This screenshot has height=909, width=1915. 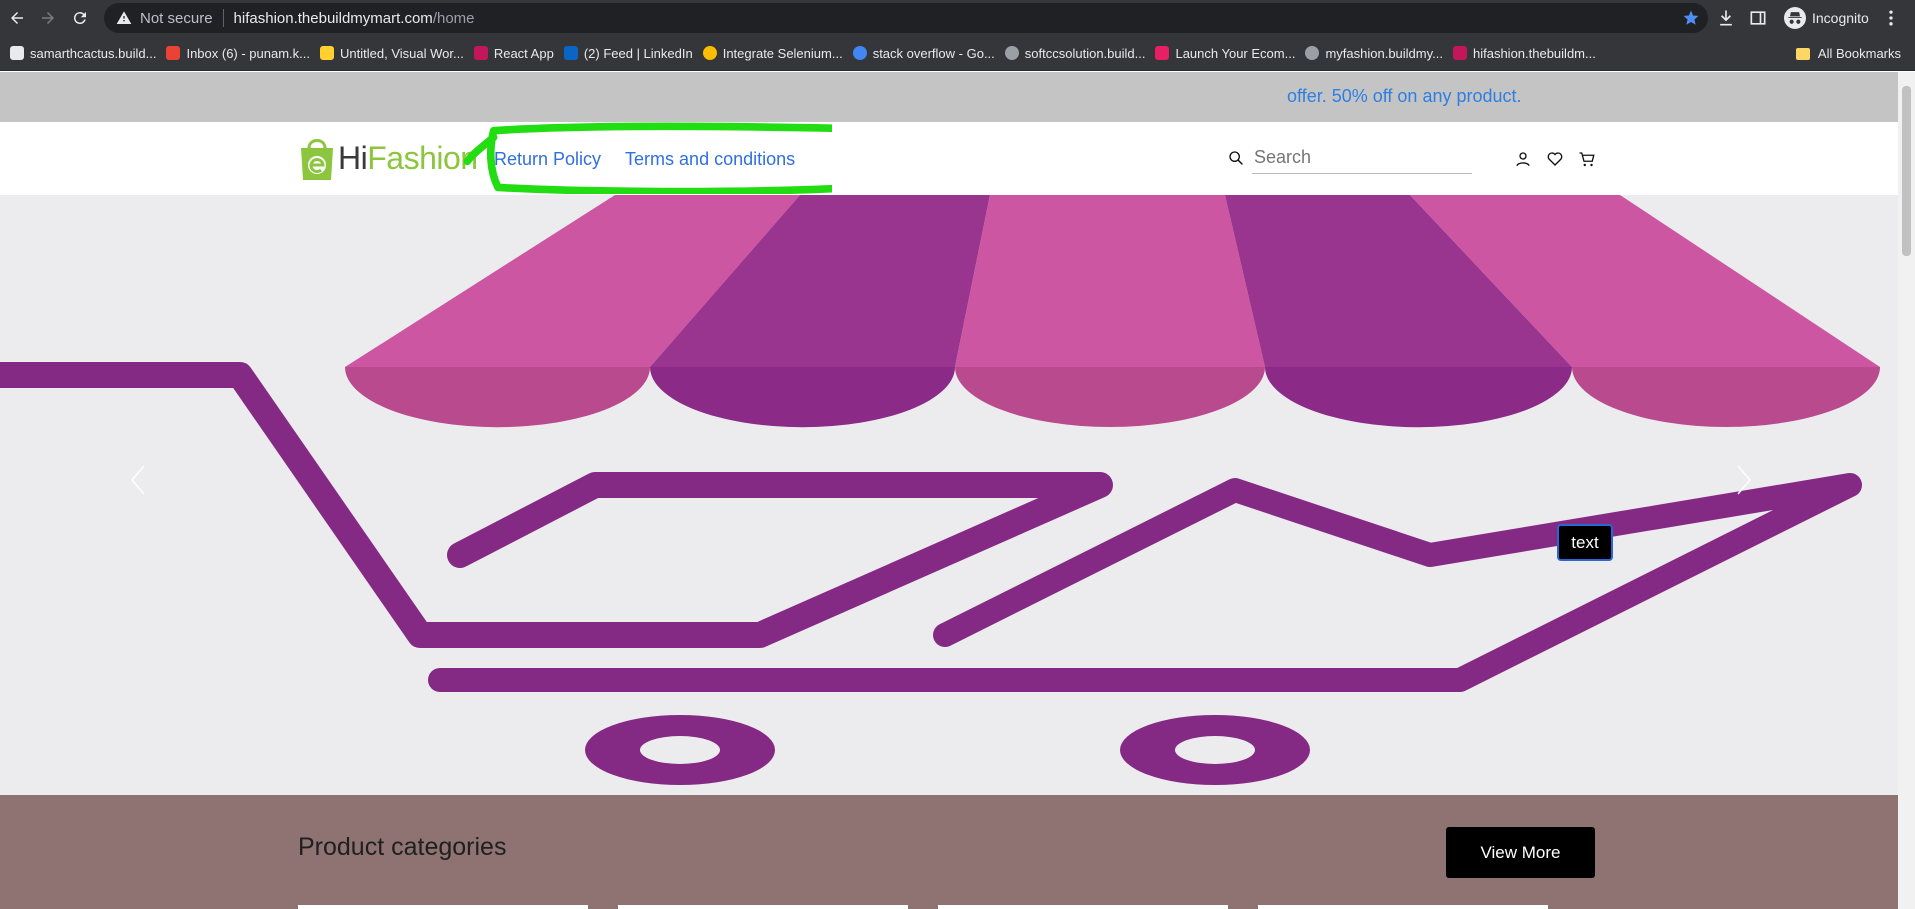 I want to click on offer-text: offer. 50% off on any product., so click(x=1404, y=96).